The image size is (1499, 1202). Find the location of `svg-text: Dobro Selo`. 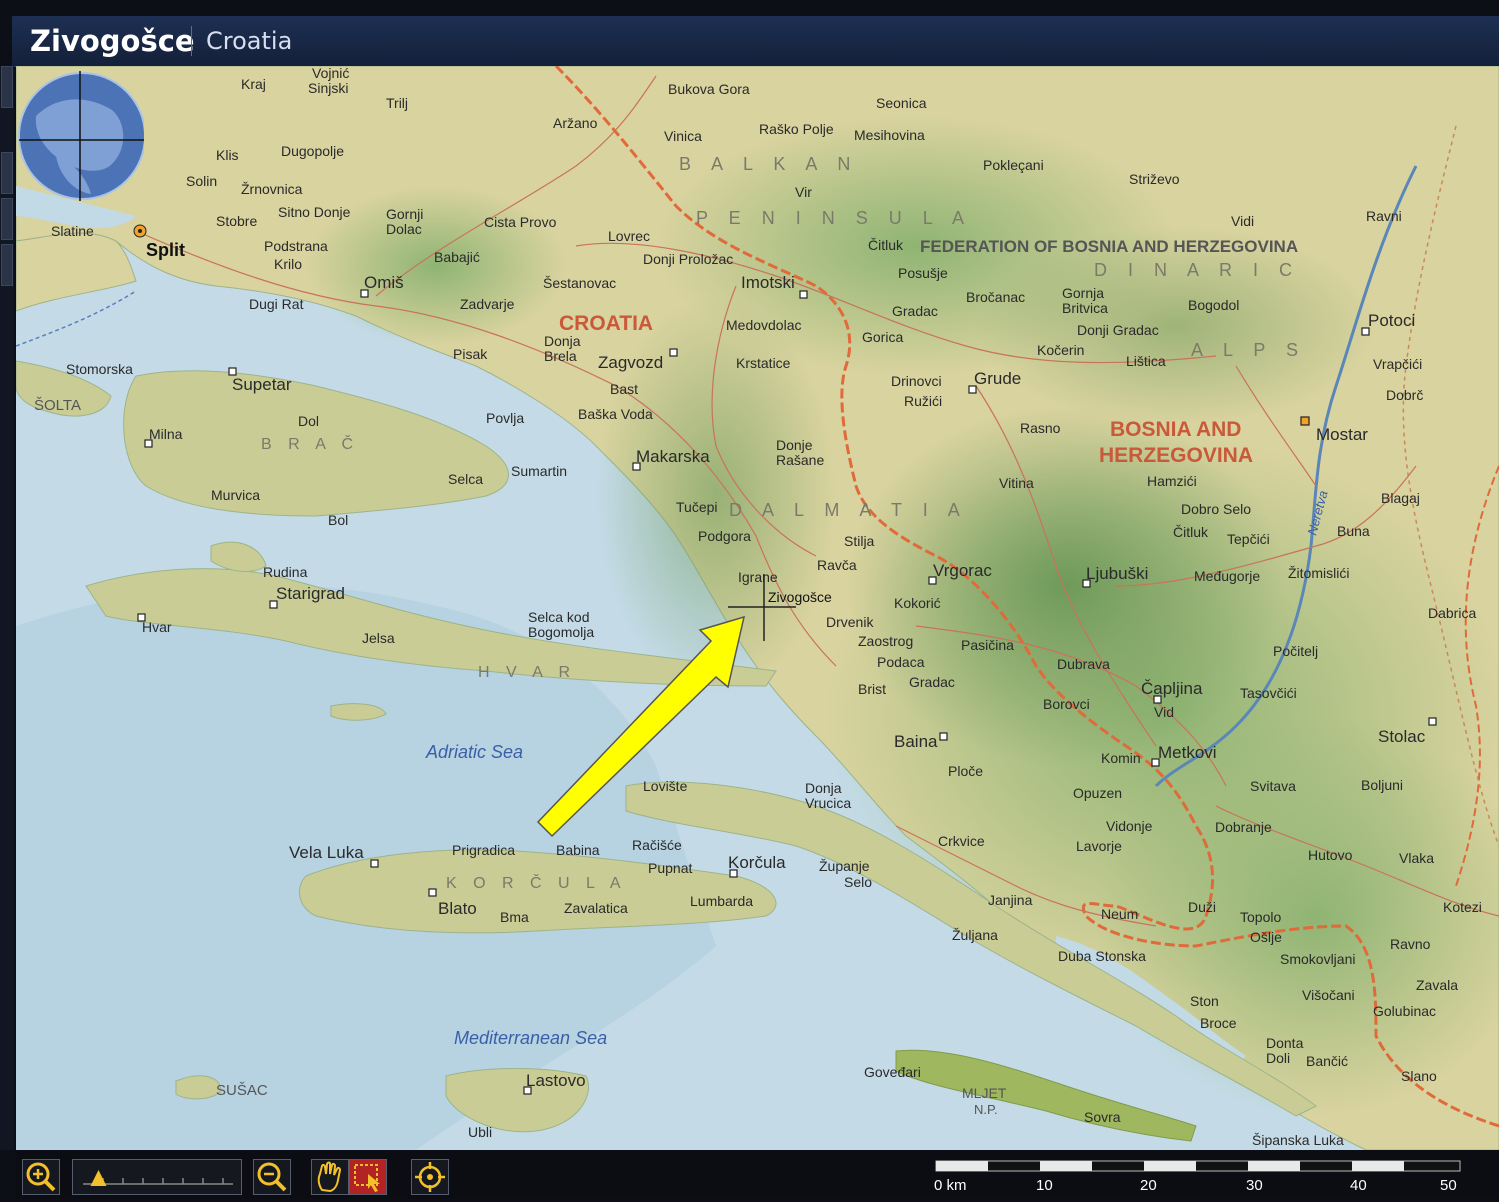

svg-text: Dobro Selo is located at coordinates (1216, 509).